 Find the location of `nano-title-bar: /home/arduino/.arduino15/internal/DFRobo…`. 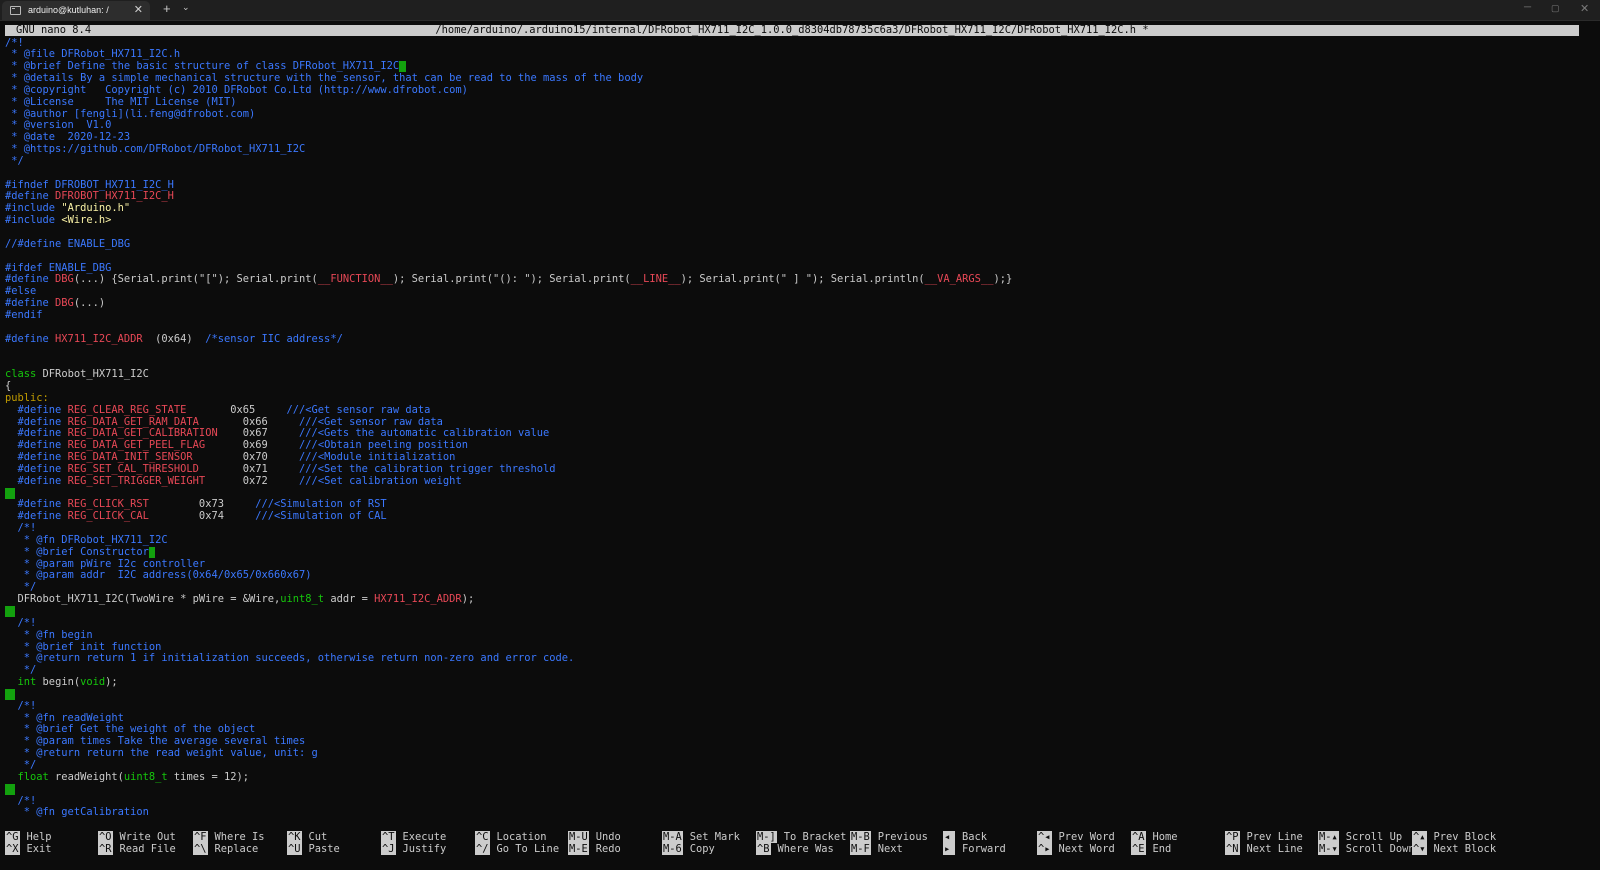

nano-title-bar: /home/arduino/.arduino15/internal/DFRobo… is located at coordinates (792, 30).